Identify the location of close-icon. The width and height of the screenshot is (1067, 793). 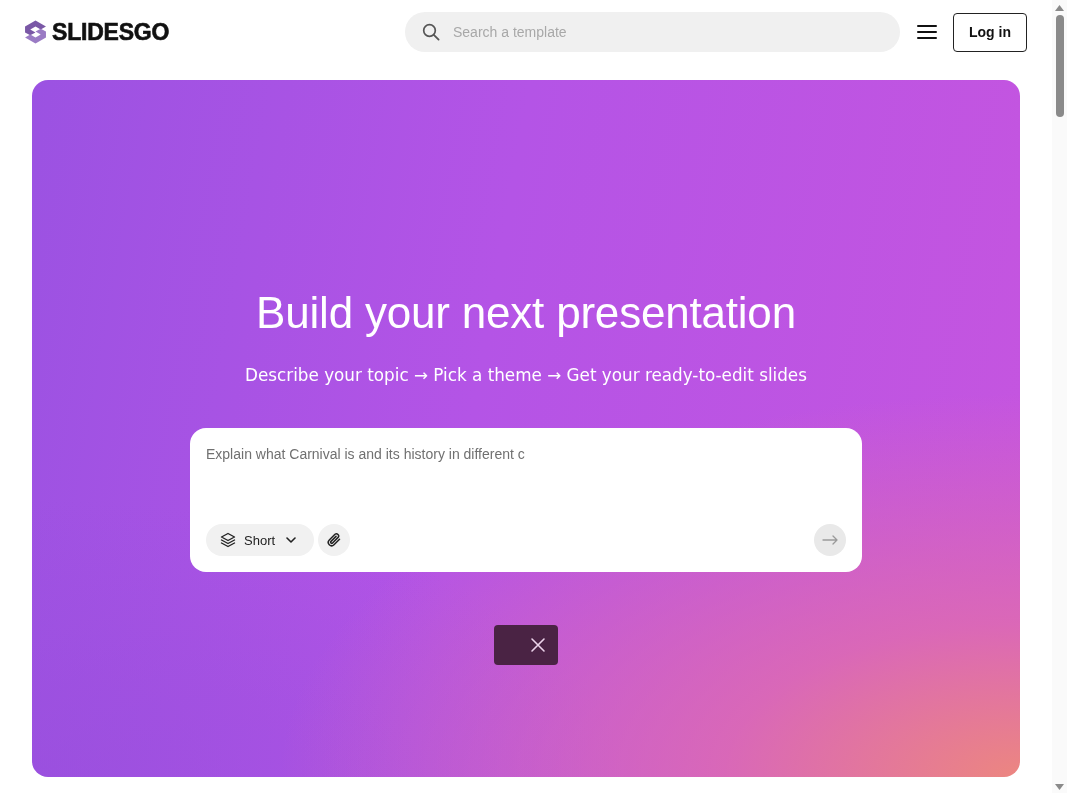
(538, 645).